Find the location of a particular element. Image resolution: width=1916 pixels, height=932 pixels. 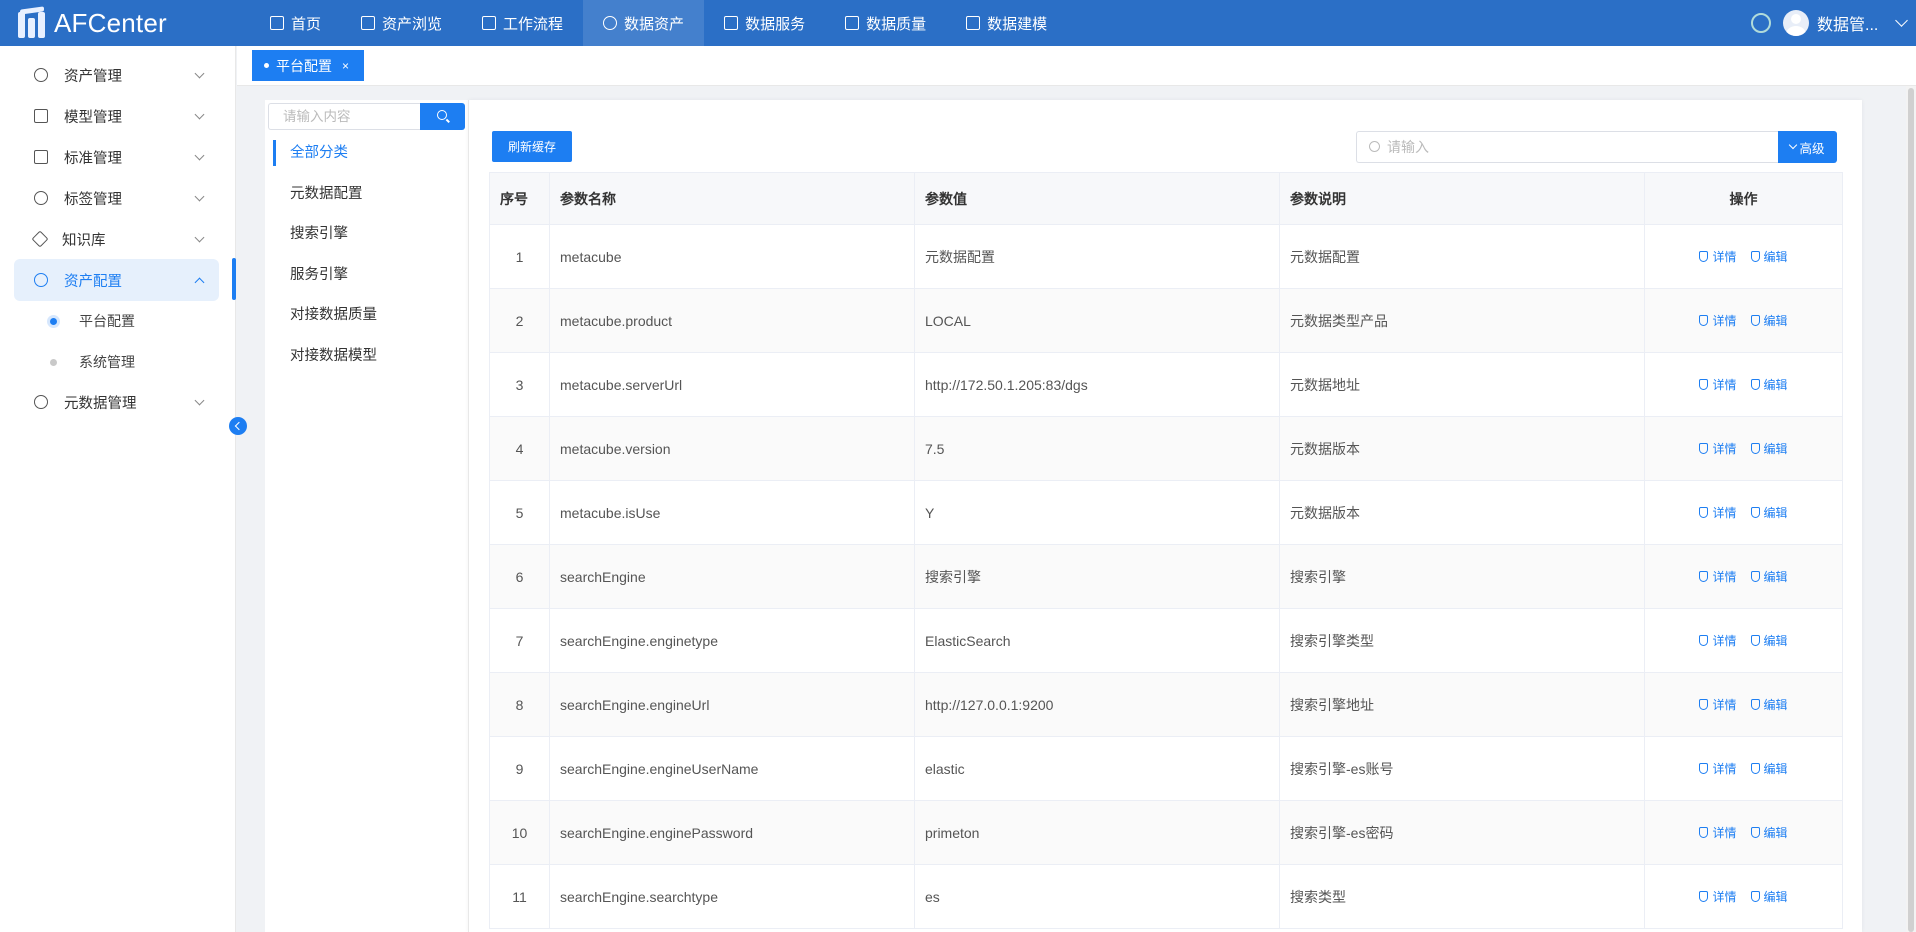

table-row: 1 metacube 元数据配置 元数据配置 详情 编辑 is located at coordinates (1166, 256).